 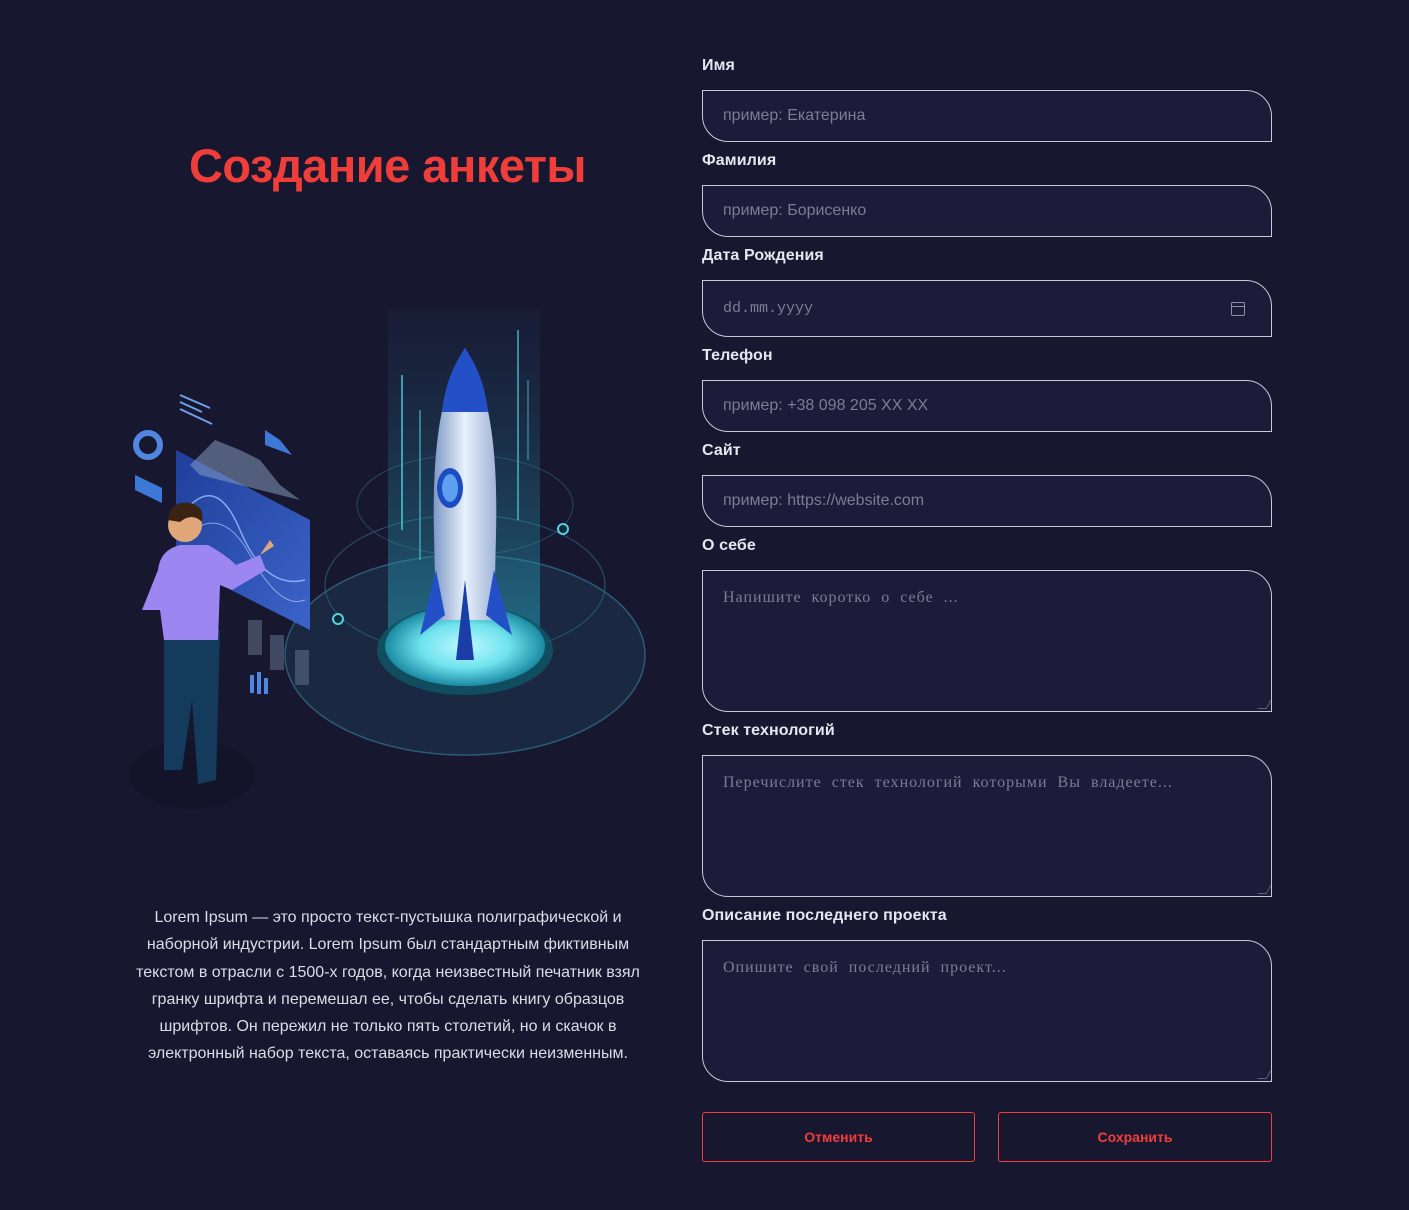 I want to click on website-label: Сайт, so click(x=721, y=450).